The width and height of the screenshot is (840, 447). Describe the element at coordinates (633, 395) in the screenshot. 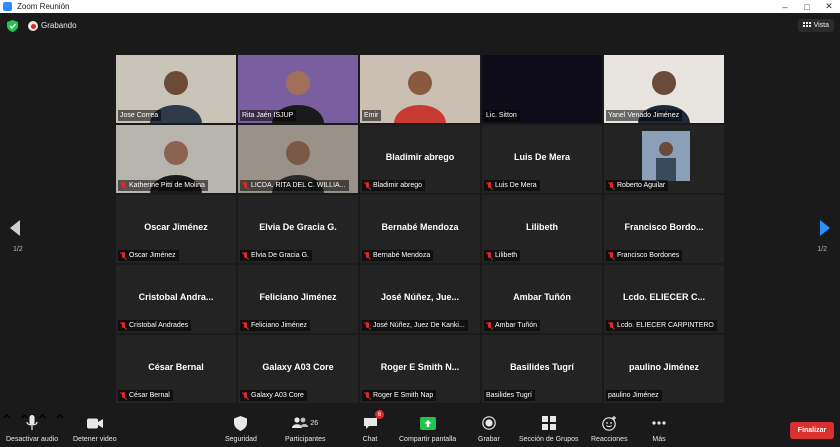

I see `participant-name: paulino Jiménez` at that location.